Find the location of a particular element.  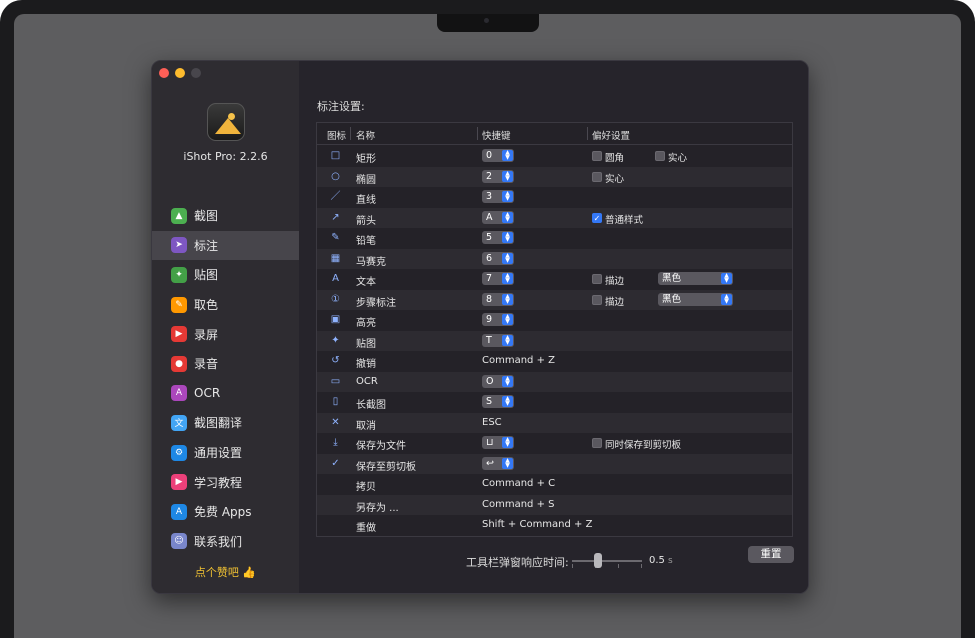

camera-notch is located at coordinates (488, 23).